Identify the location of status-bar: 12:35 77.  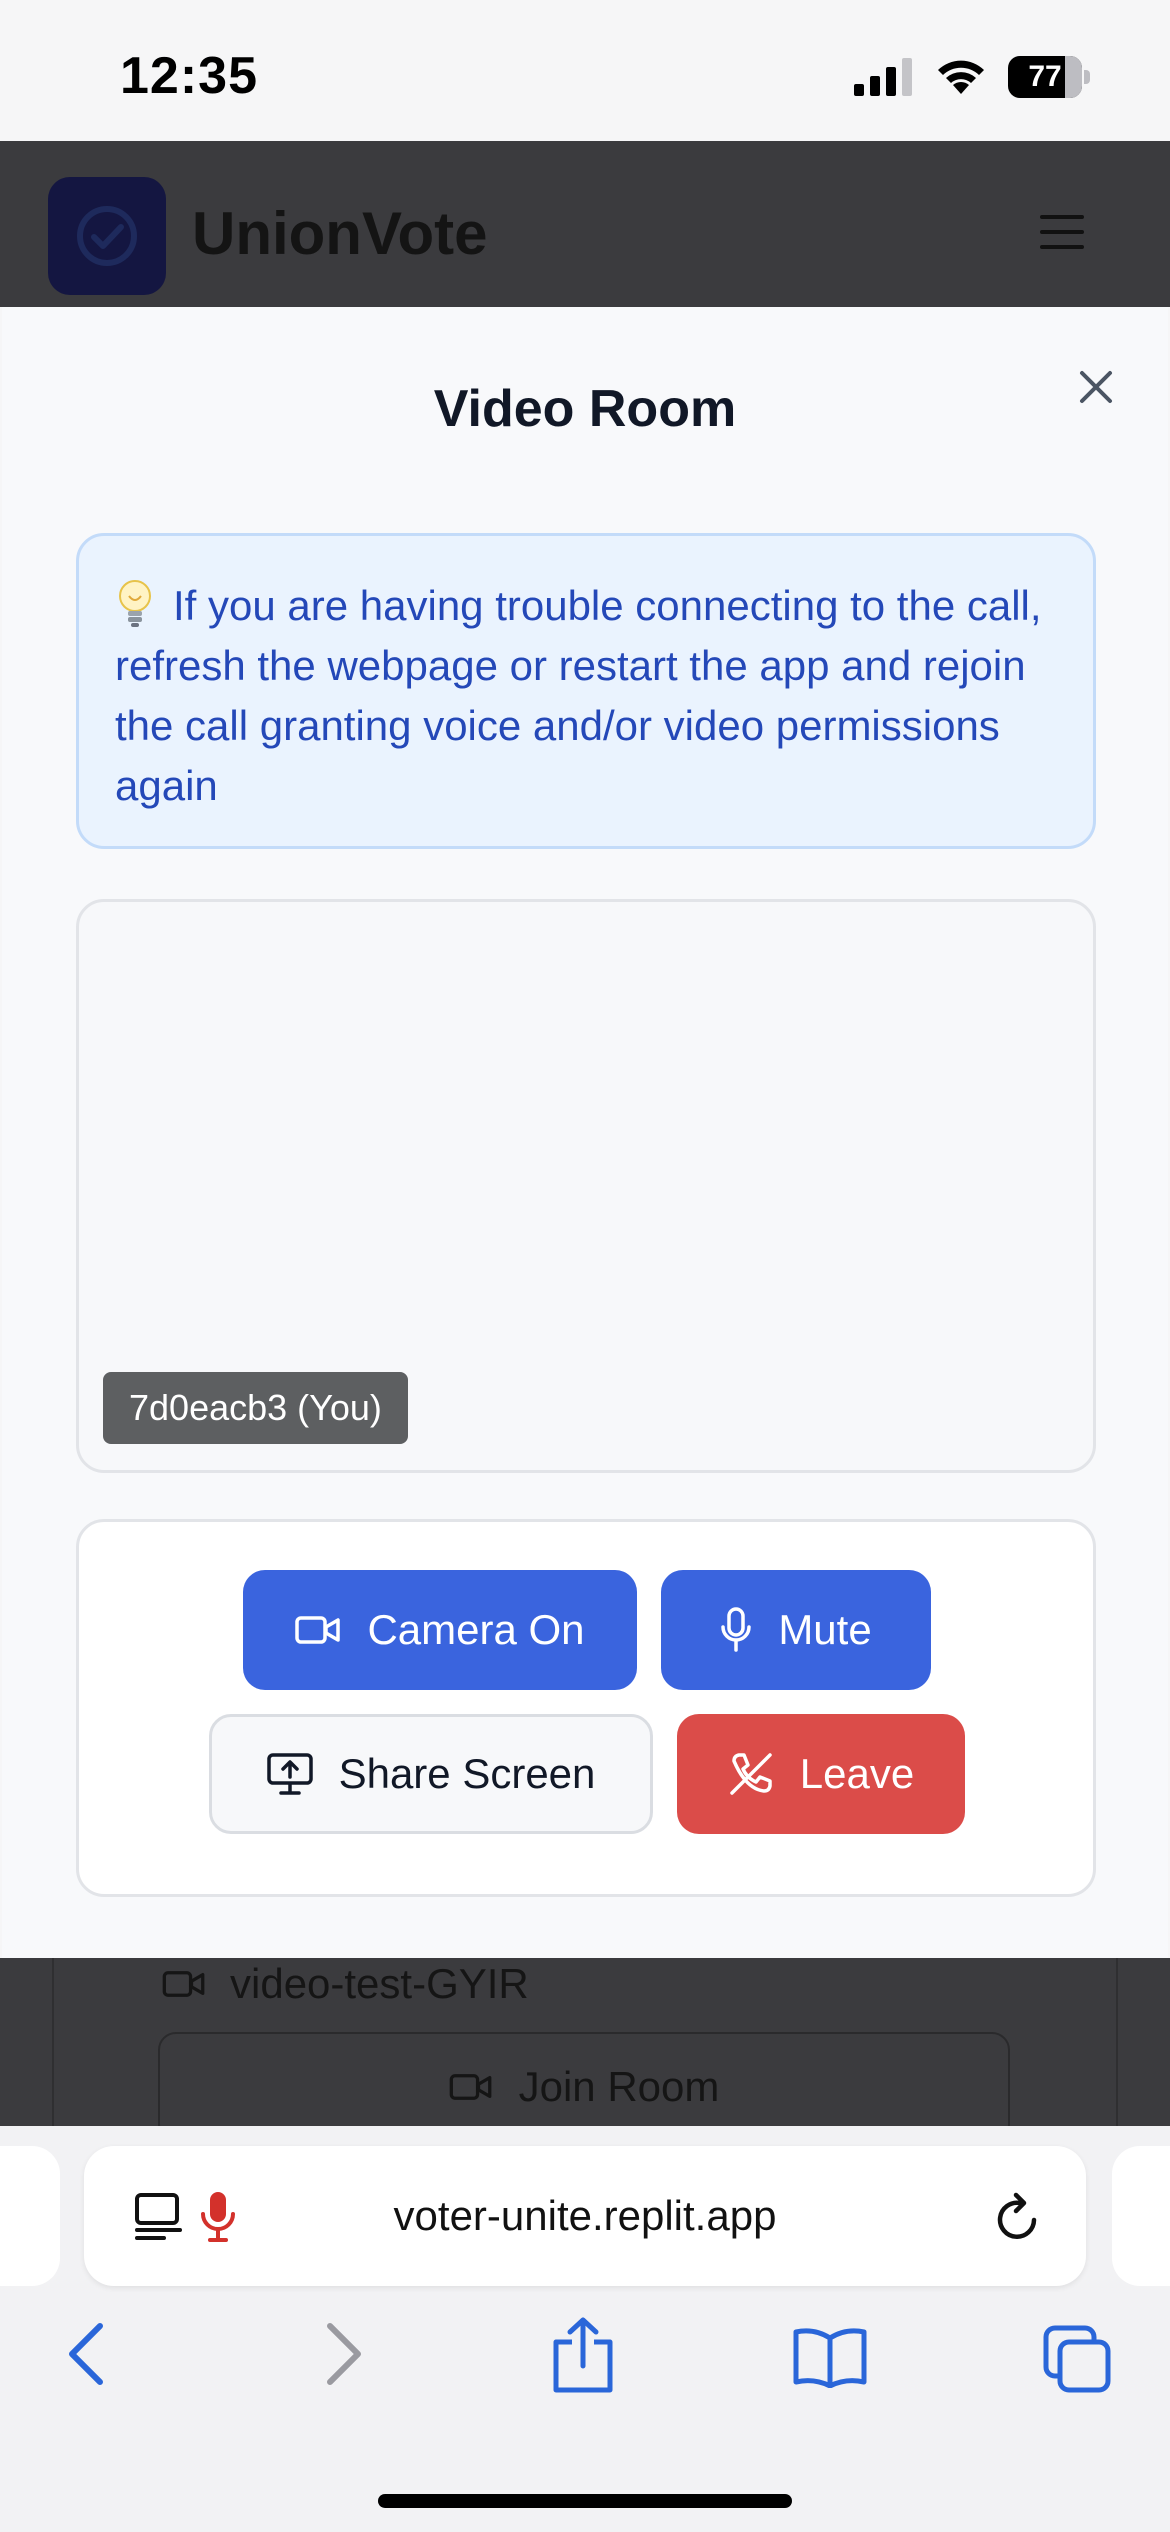
(585, 70).